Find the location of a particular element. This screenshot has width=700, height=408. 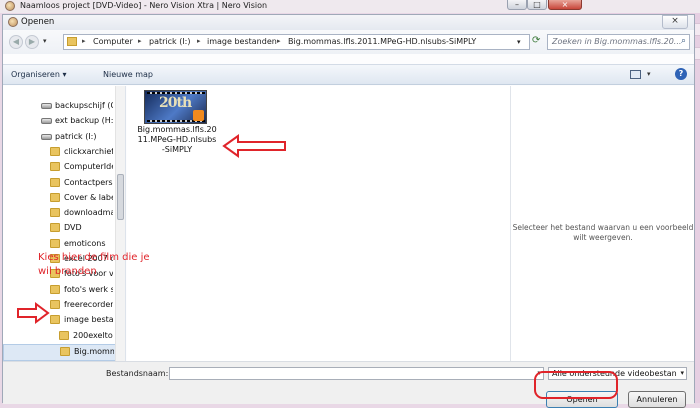

video-play-icon is located at coordinates (198, 115).